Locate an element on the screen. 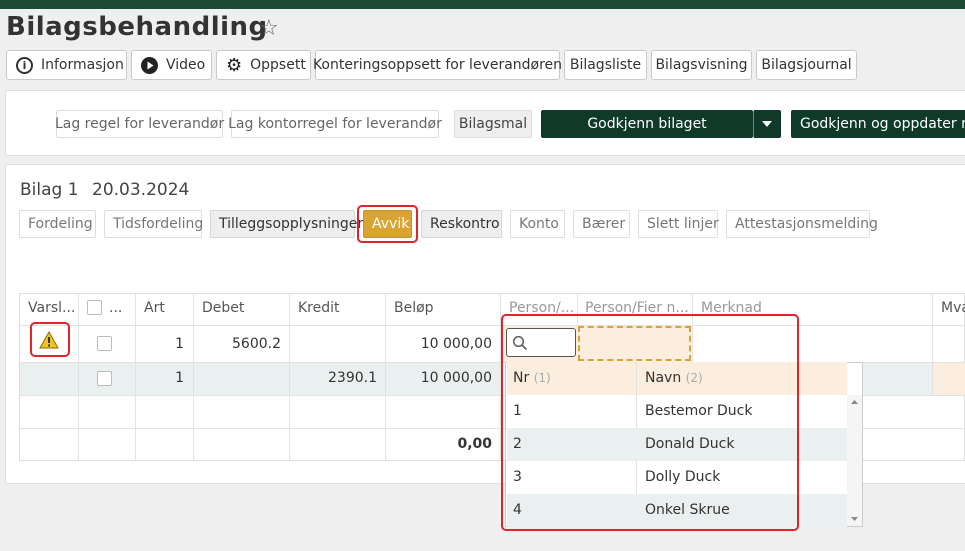 Image resolution: width=965 pixels, height=551 pixels. play-icon is located at coordinates (149, 65).